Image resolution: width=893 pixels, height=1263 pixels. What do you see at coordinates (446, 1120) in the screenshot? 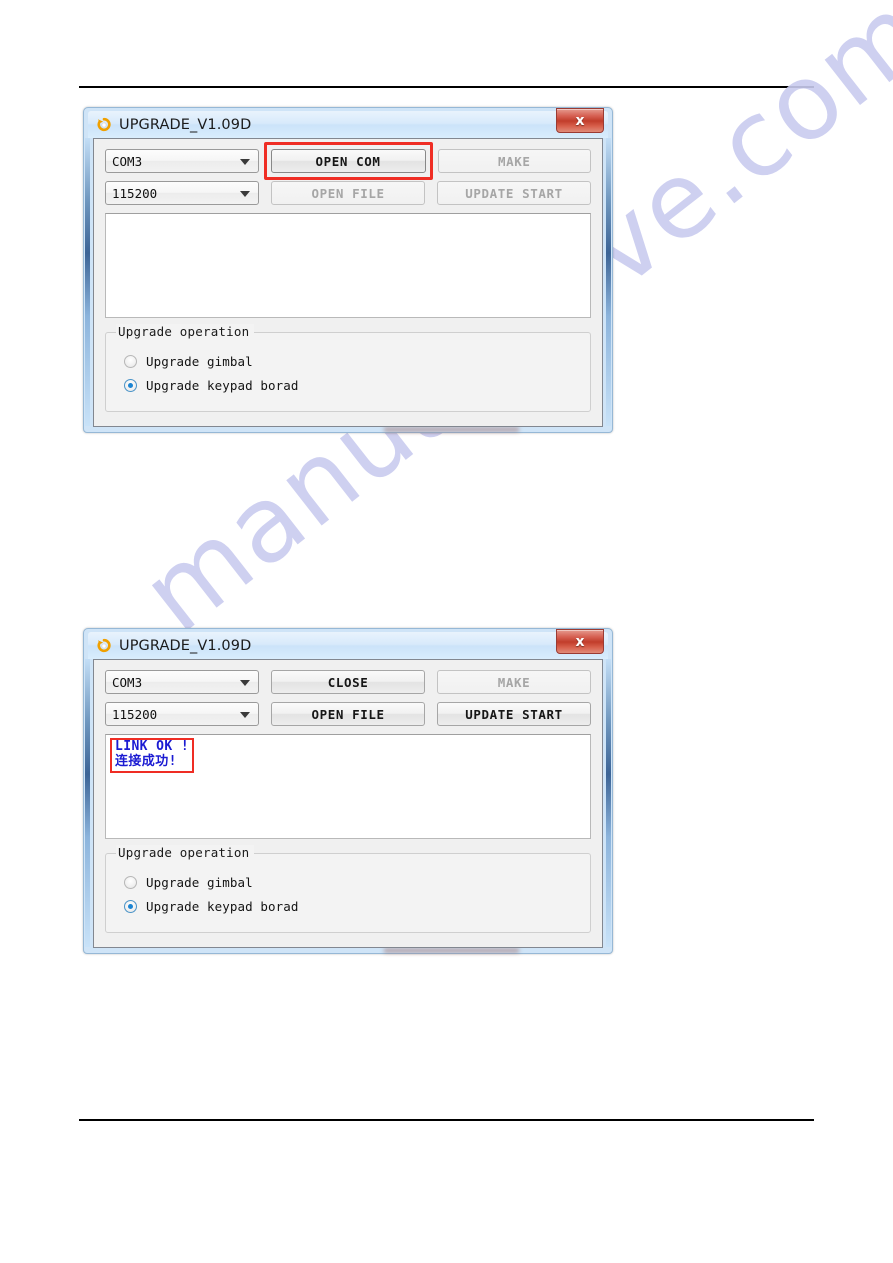
I see `page-footer-rule` at bounding box center [446, 1120].